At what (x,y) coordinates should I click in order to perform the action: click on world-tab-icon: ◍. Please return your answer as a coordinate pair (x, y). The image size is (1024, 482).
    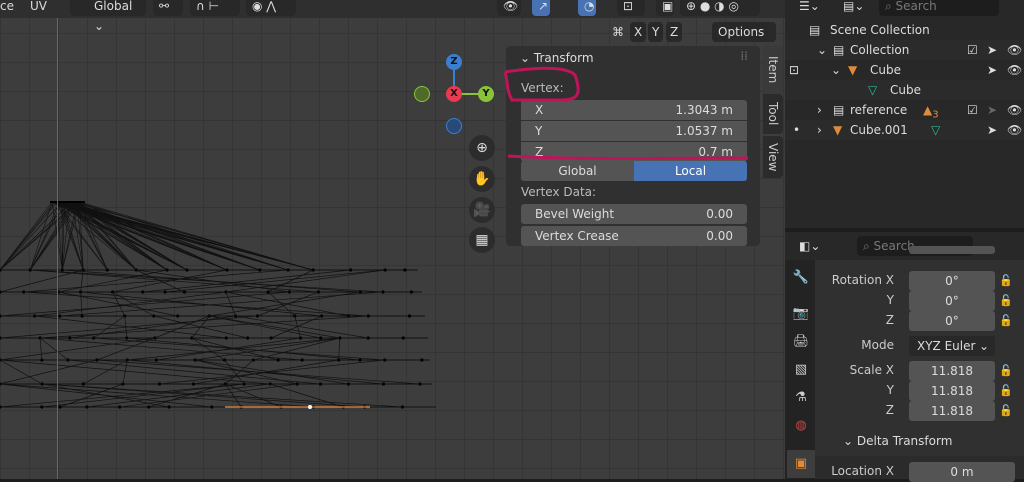
    Looking at the image, I should click on (801, 426).